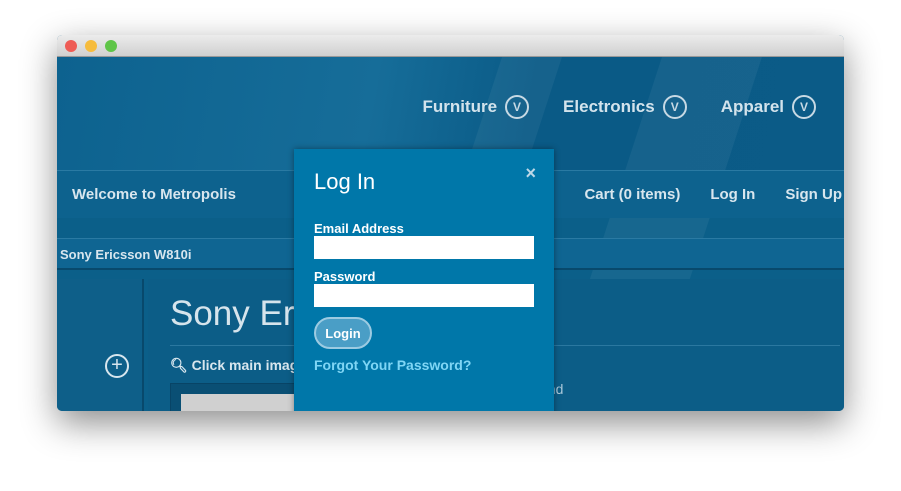 Image resolution: width=901 pixels, height=491 pixels. Describe the element at coordinates (424, 247) in the screenshot. I see `email-field` at that location.